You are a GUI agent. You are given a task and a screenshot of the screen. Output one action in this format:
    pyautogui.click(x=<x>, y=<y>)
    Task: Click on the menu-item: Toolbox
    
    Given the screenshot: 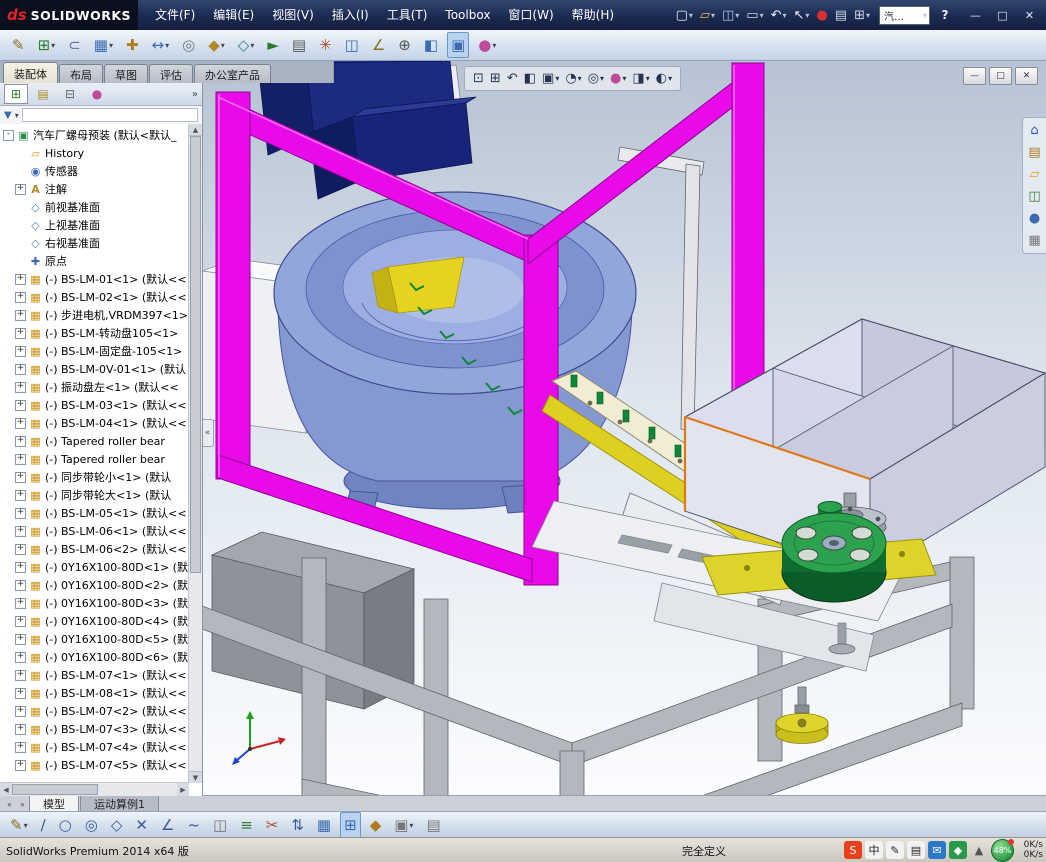 What is the action you would take?
    pyautogui.click(x=467, y=15)
    